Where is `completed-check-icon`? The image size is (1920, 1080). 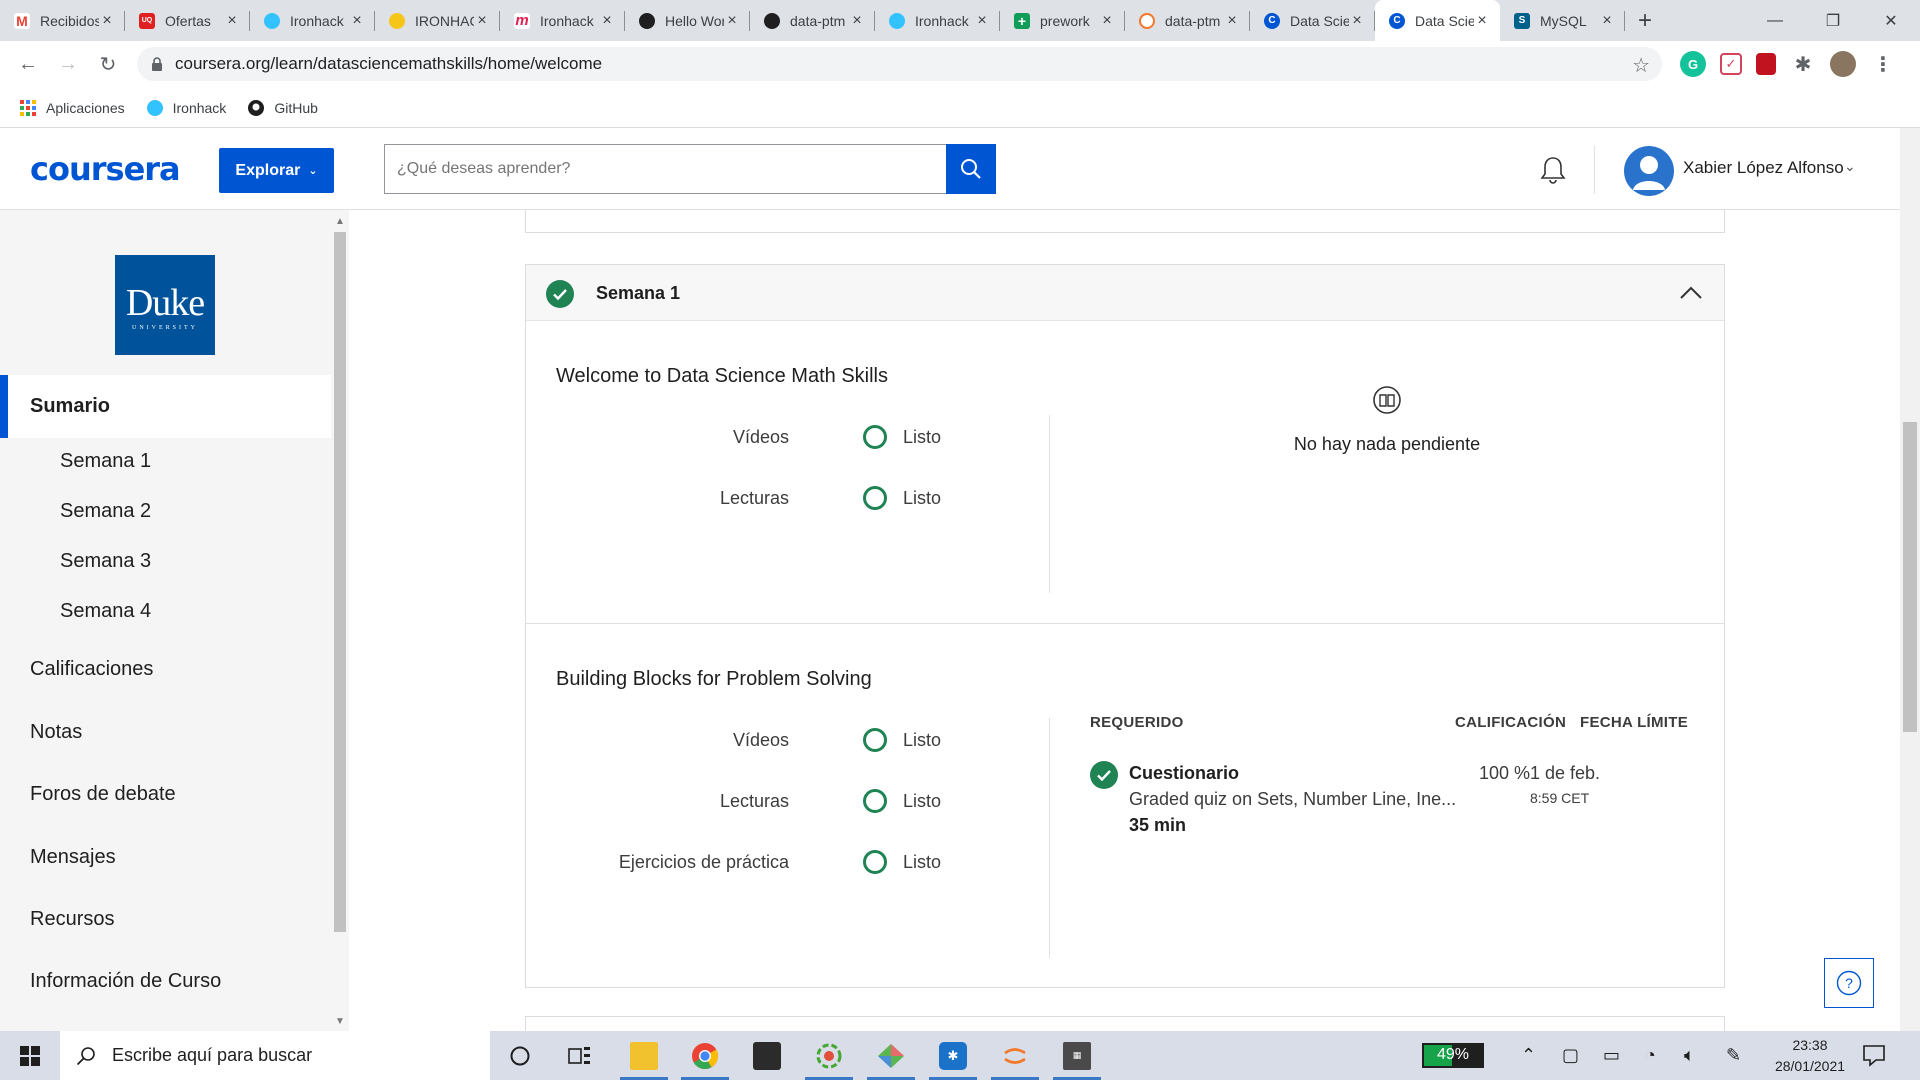
completed-check-icon is located at coordinates (1104, 775).